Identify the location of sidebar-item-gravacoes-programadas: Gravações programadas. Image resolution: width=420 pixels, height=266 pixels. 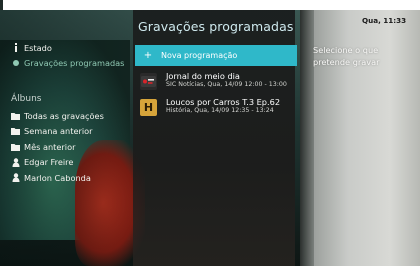
(67, 64).